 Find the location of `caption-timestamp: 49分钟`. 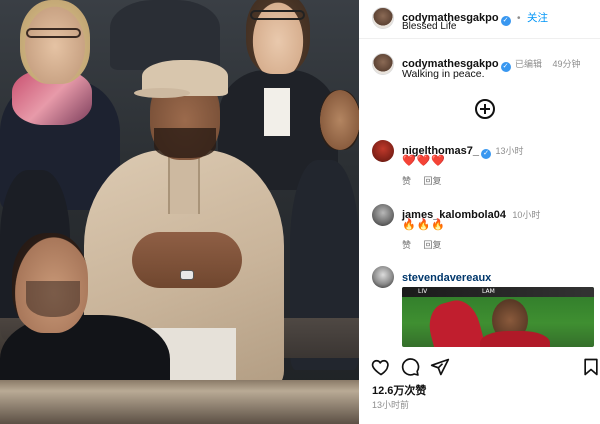

caption-timestamp: 49分钟 is located at coordinates (566, 64).